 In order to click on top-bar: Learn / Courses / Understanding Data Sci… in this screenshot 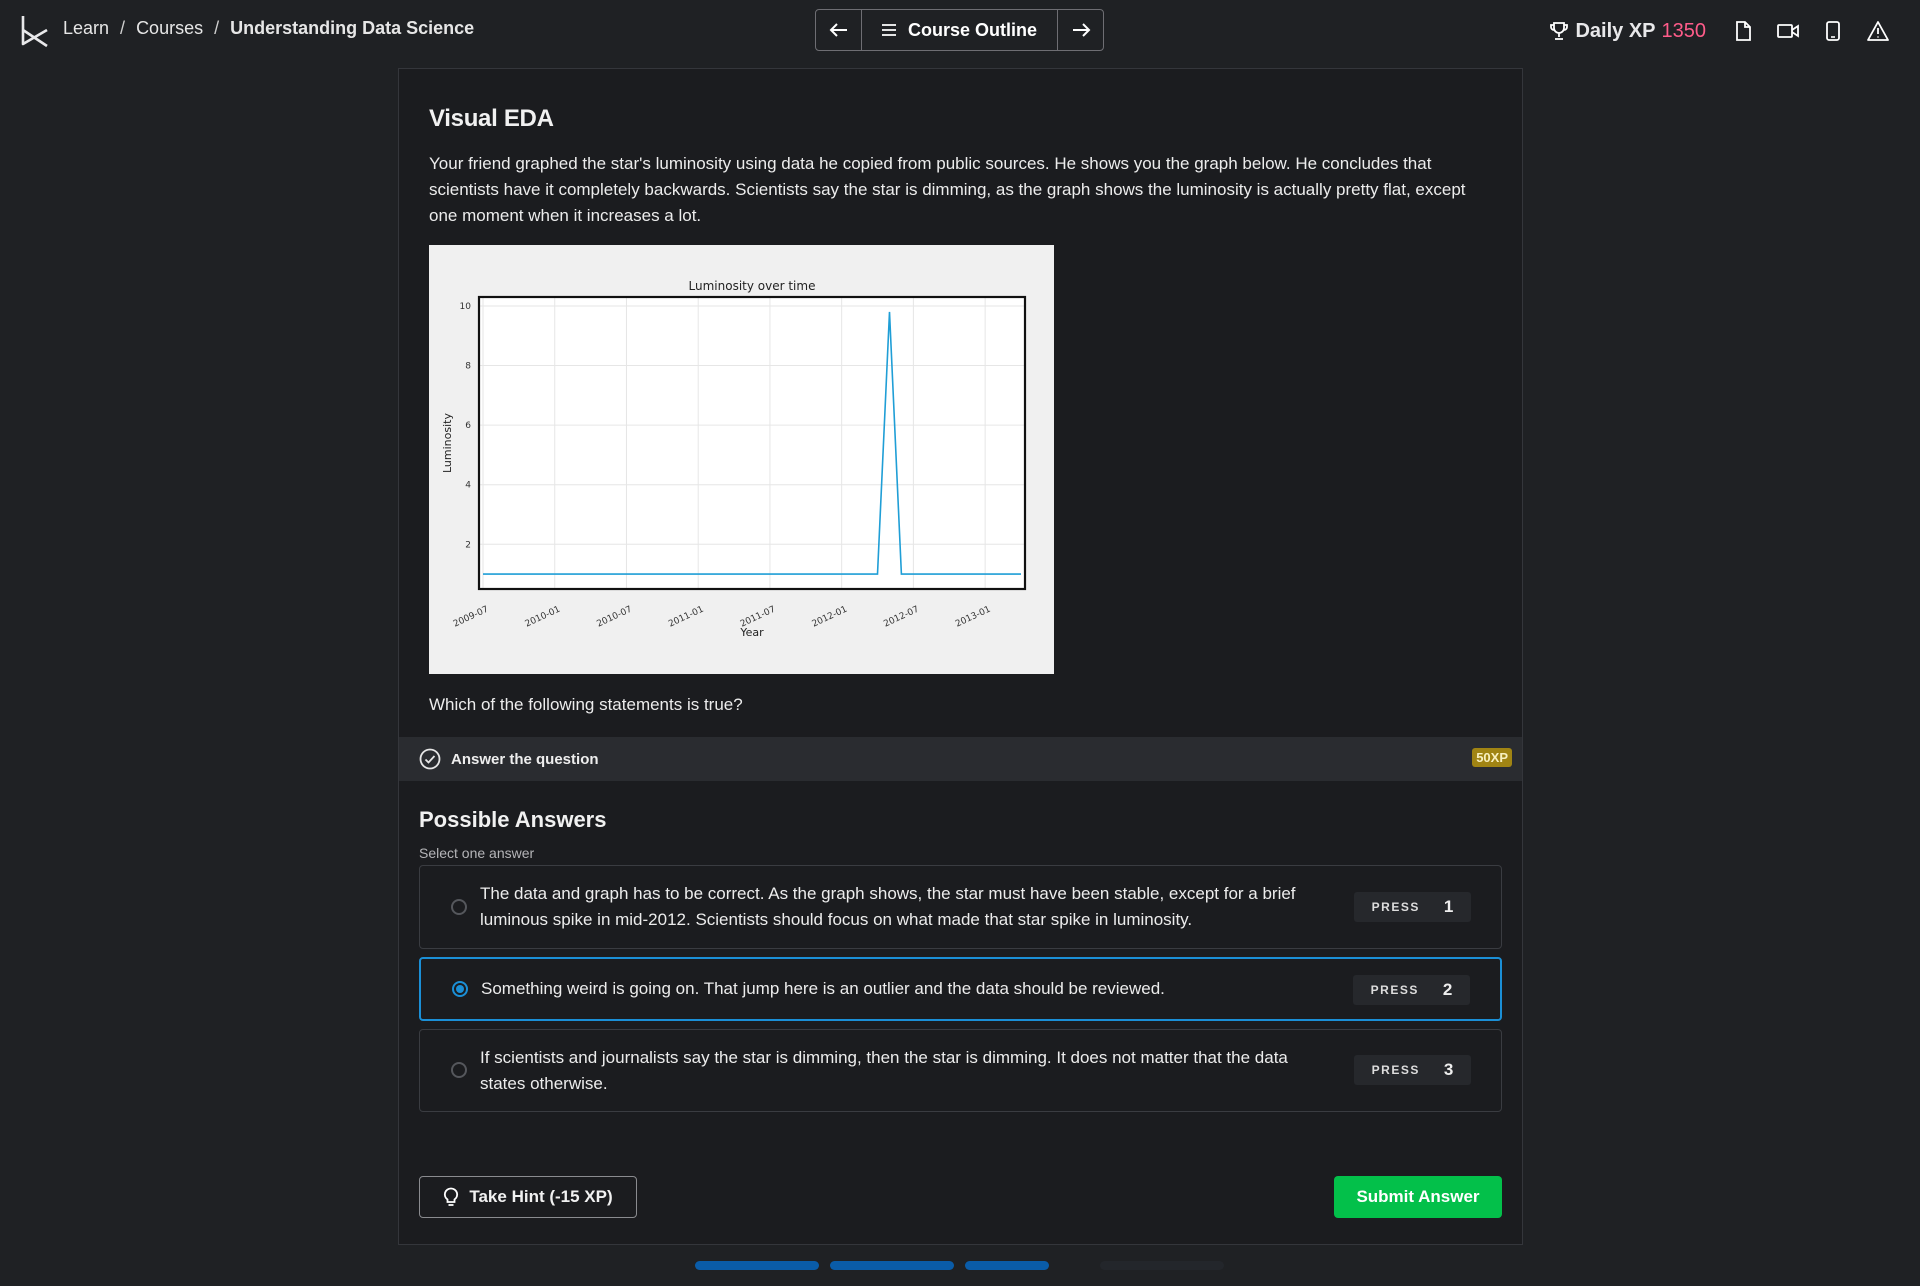, I will do `click(960, 31)`.